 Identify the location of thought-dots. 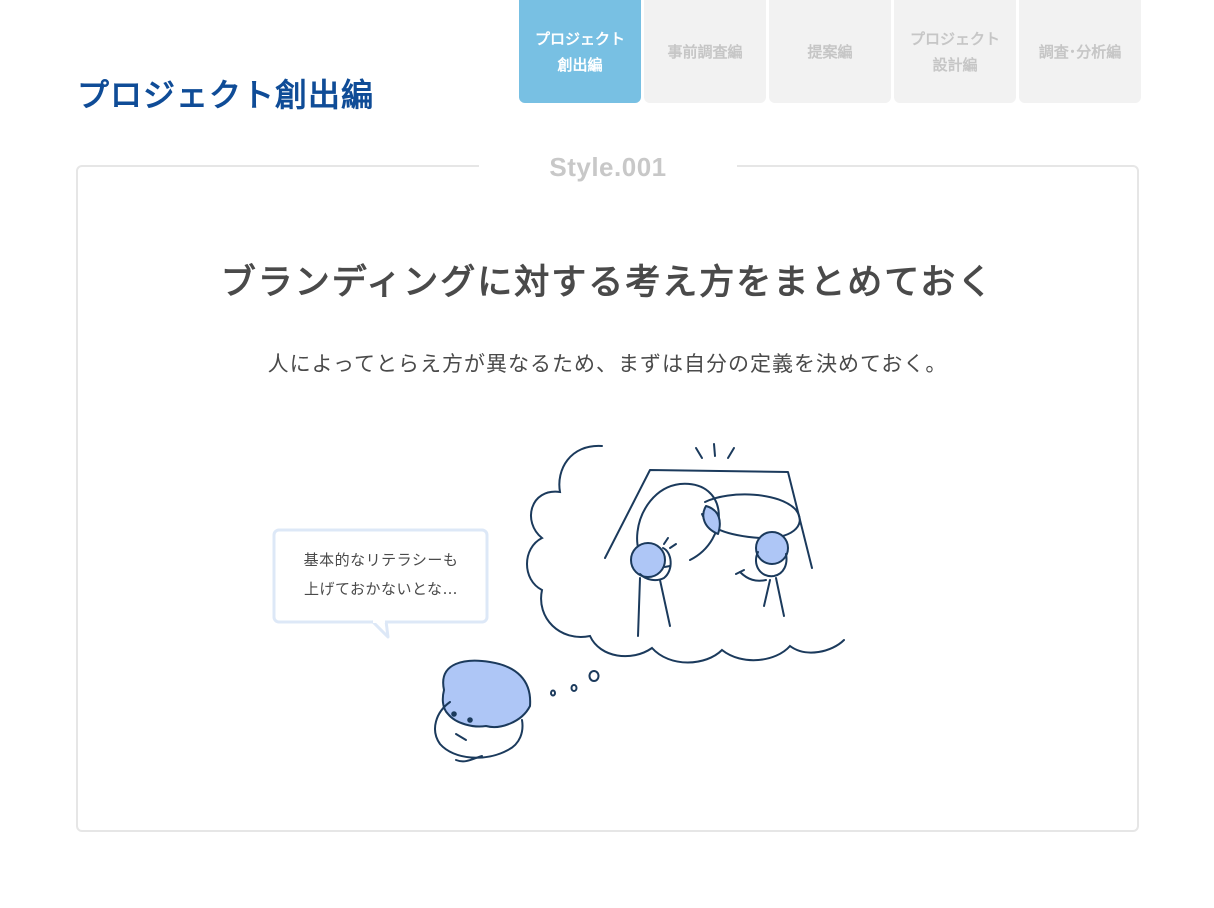
(575, 683).